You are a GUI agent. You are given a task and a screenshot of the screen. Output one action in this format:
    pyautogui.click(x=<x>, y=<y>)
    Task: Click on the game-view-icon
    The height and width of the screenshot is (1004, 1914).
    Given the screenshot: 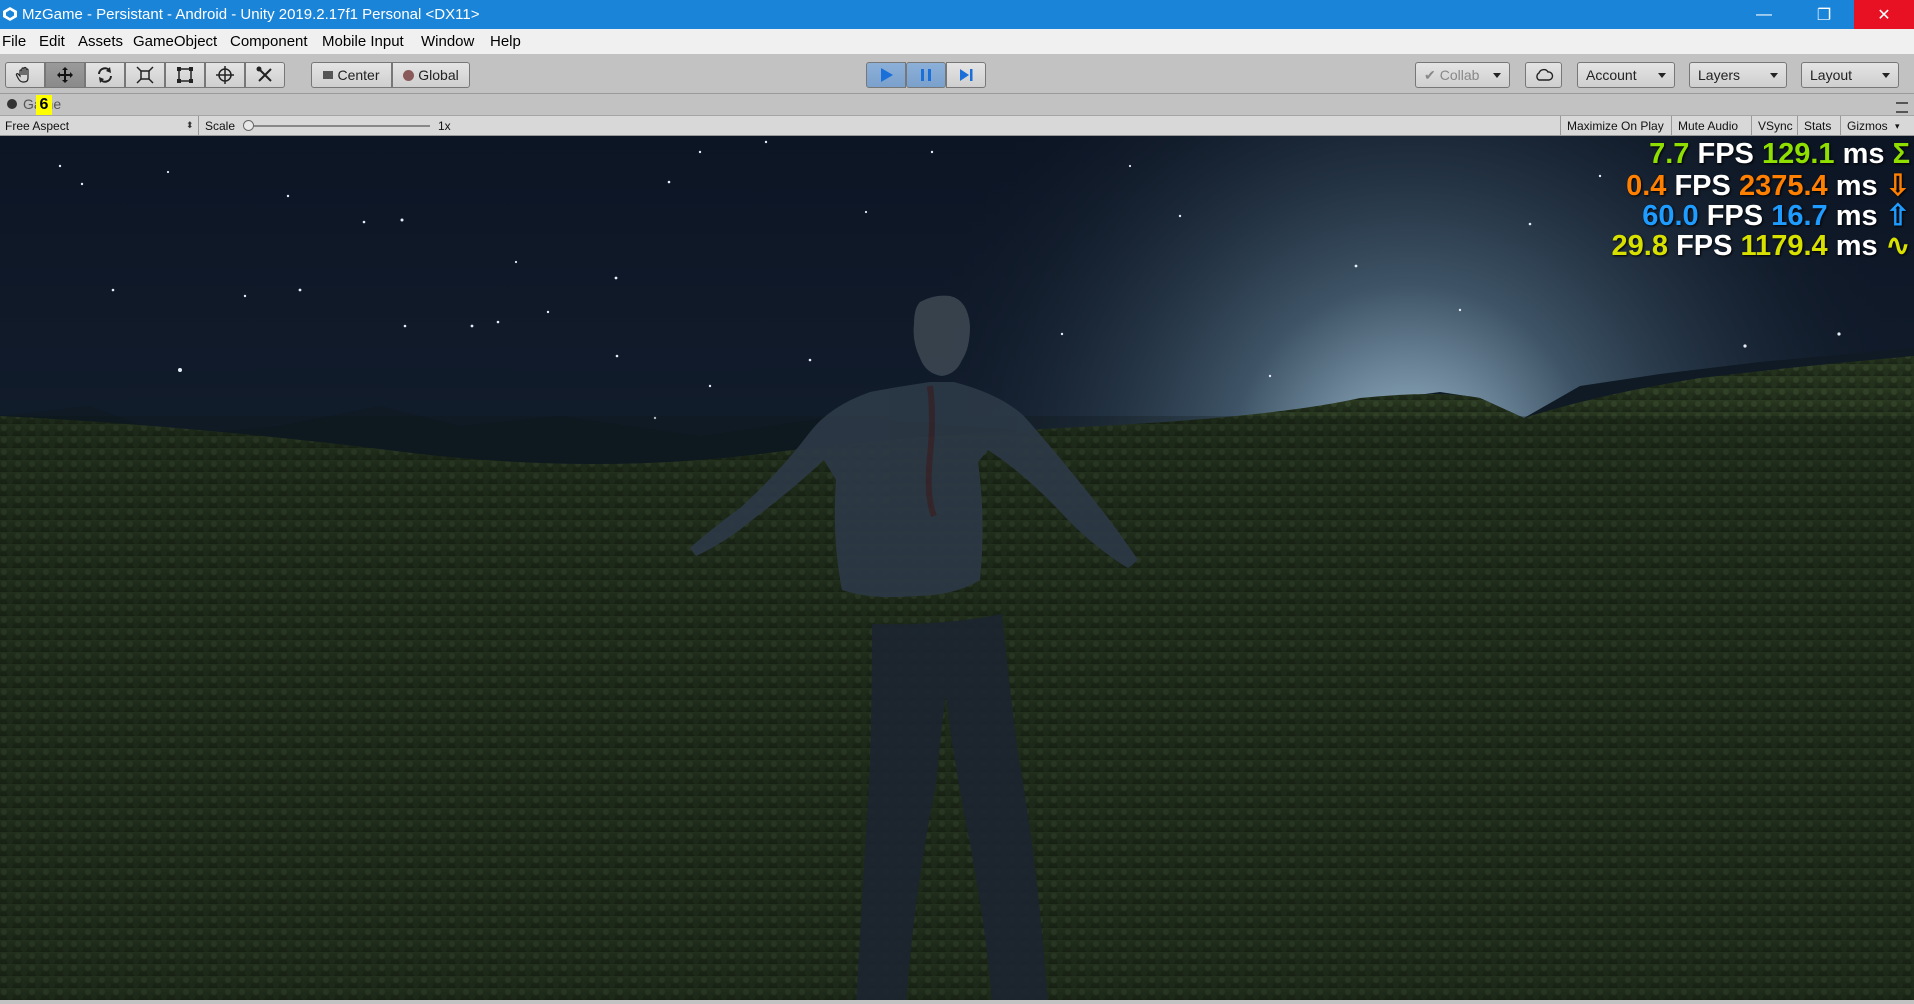 What is the action you would take?
    pyautogui.click(x=12, y=104)
    